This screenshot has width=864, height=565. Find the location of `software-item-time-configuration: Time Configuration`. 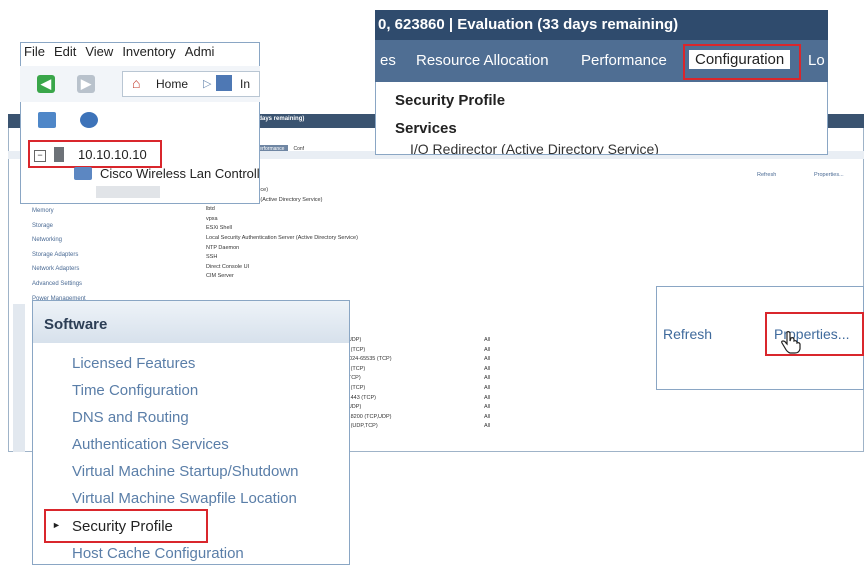

software-item-time-configuration: Time Configuration is located at coordinates (135, 390).